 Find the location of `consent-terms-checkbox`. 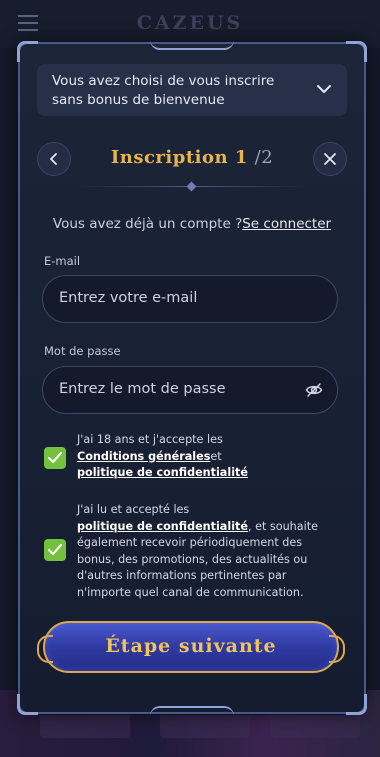

consent-terms-checkbox is located at coordinates (55, 458).